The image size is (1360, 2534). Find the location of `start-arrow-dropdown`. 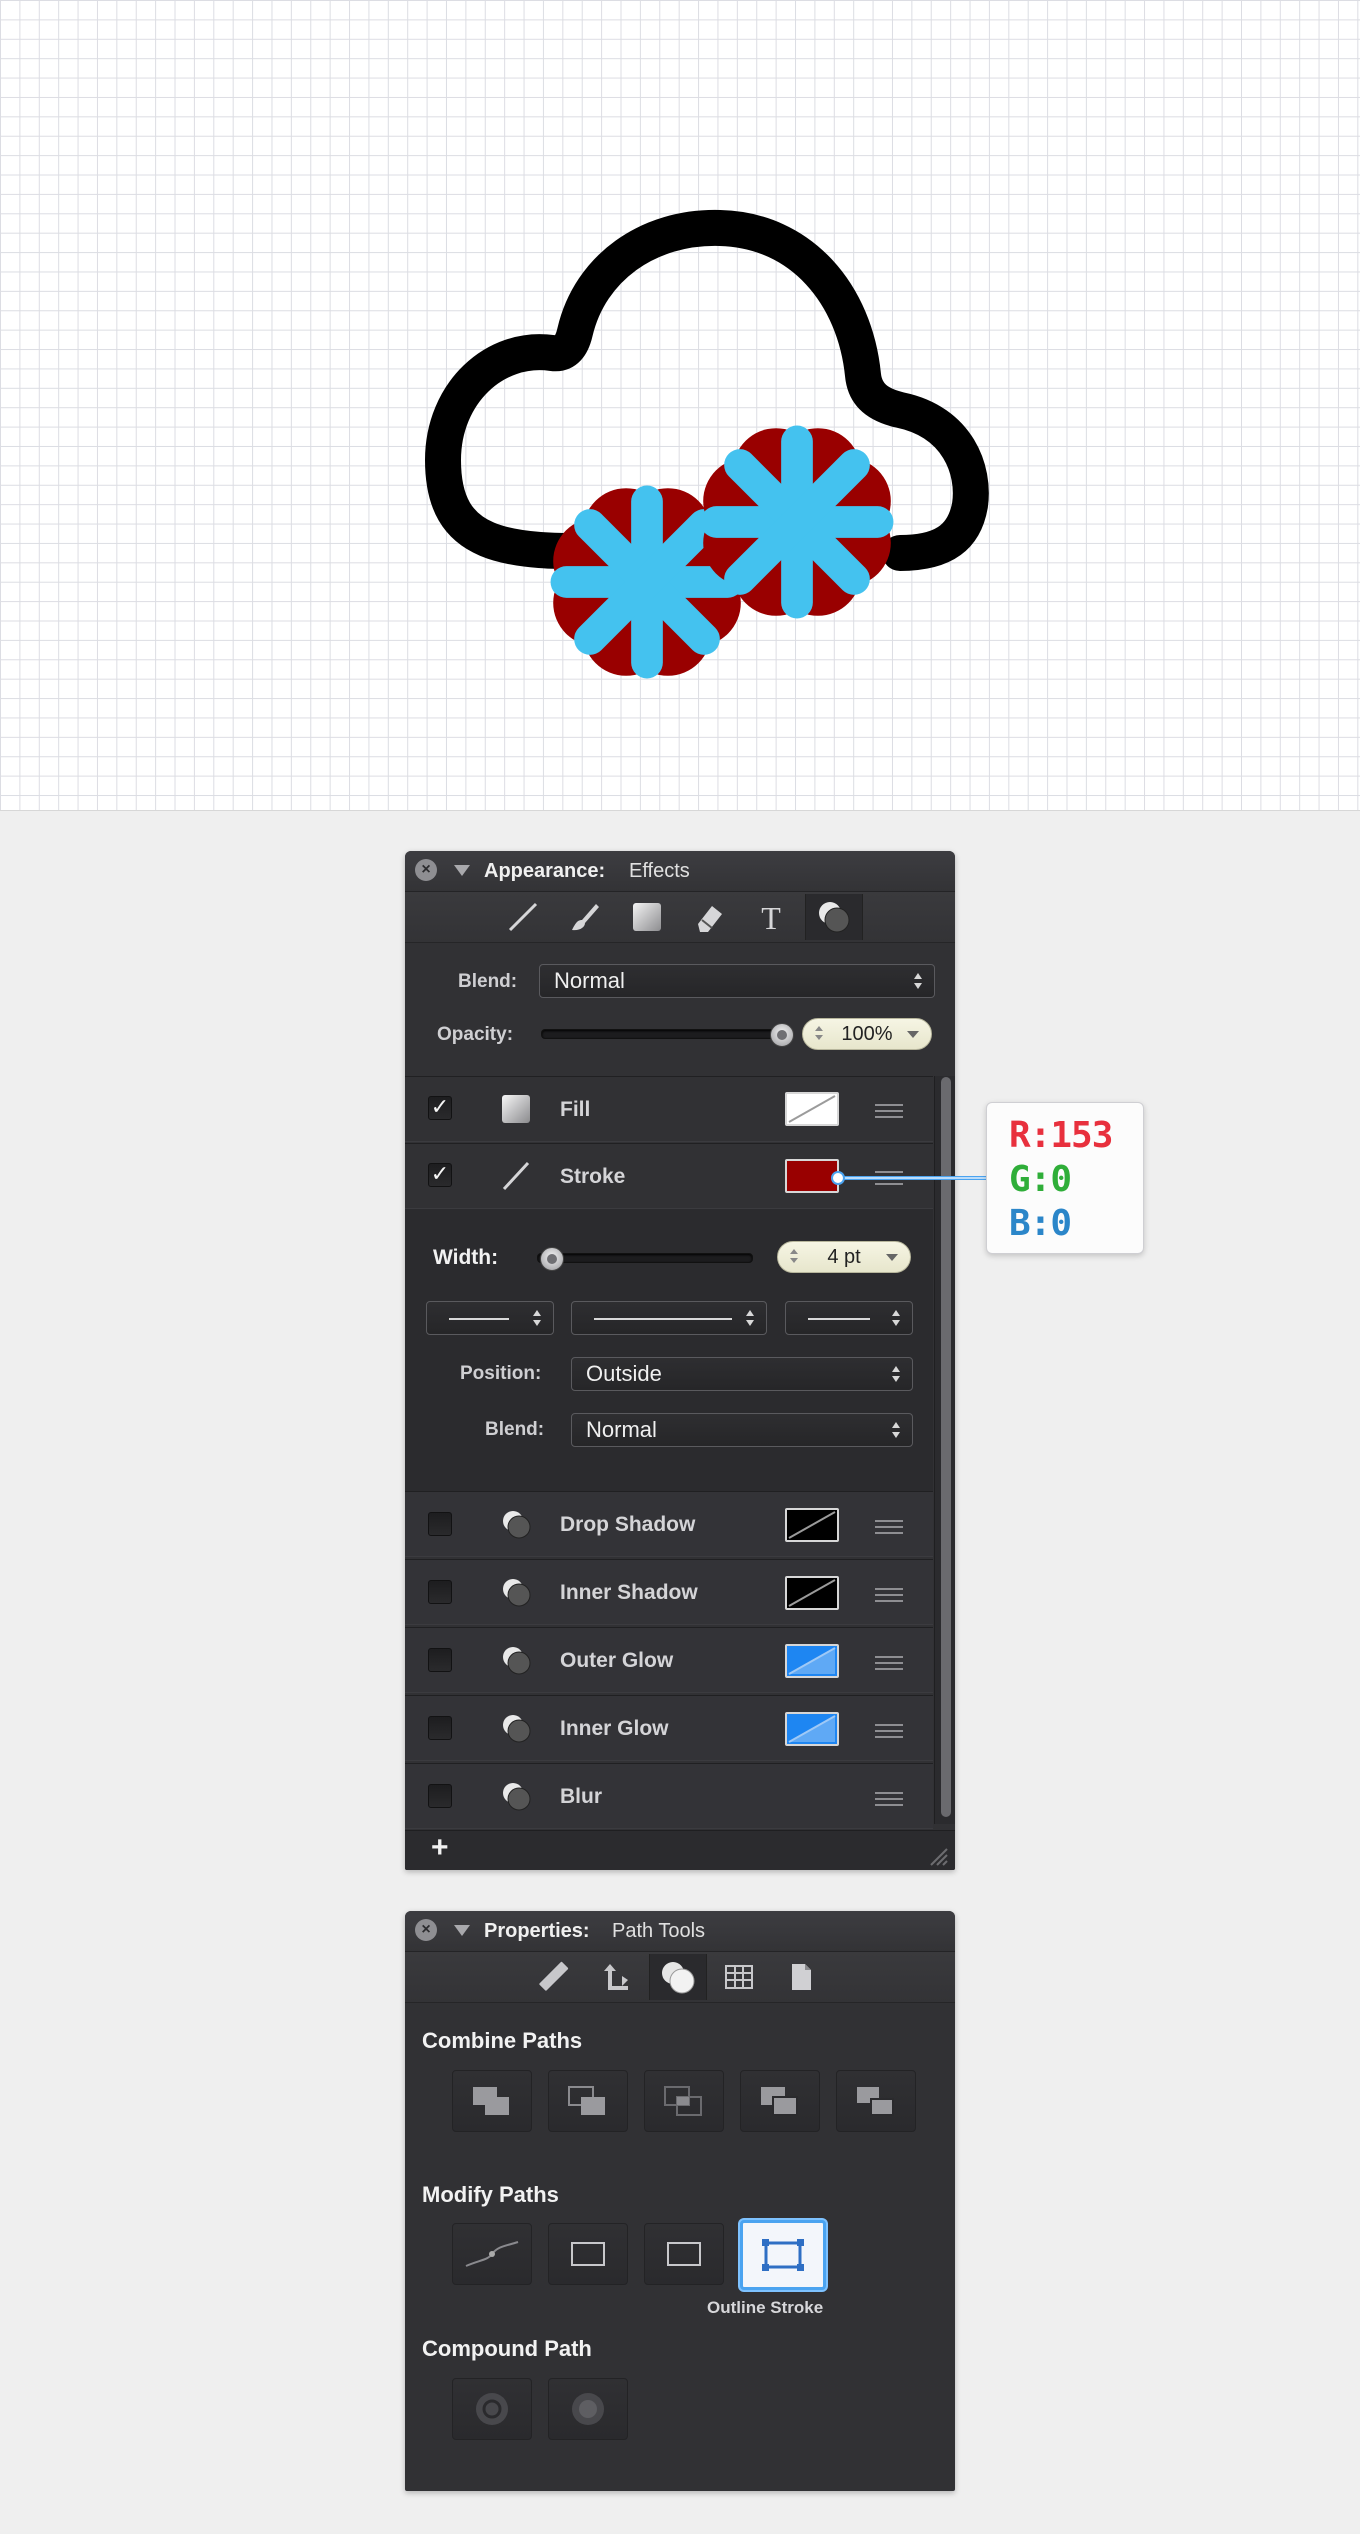

start-arrow-dropdown is located at coordinates (490, 1318).